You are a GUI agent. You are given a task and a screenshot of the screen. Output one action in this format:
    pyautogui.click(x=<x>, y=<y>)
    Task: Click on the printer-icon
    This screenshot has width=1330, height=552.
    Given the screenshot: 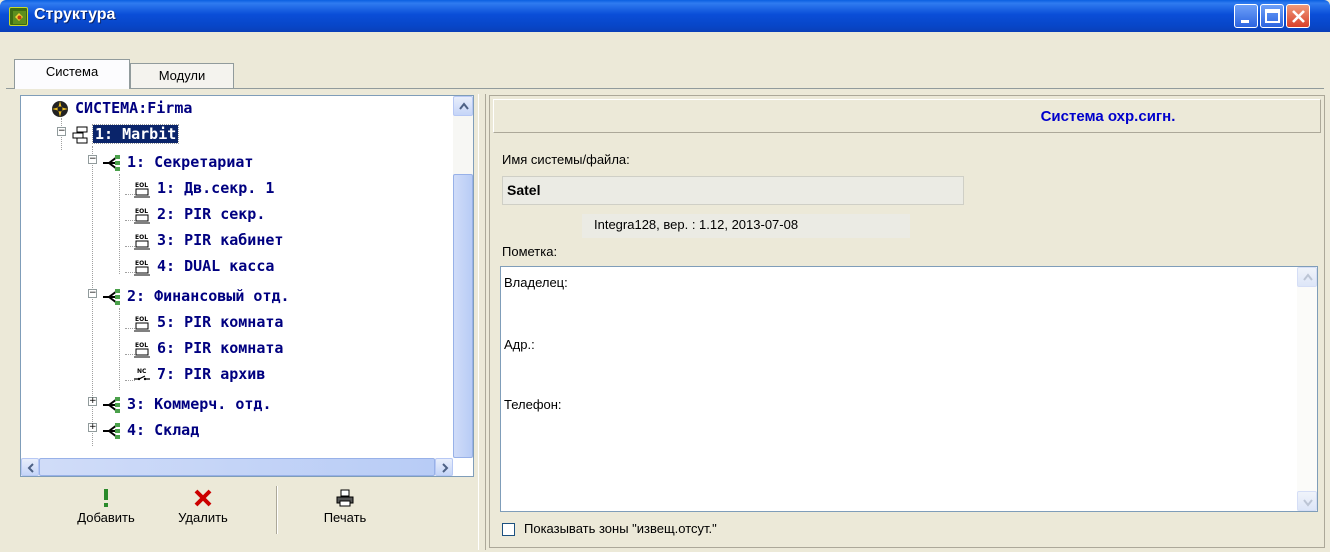 What is the action you would take?
    pyautogui.click(x=345, y=498)
    